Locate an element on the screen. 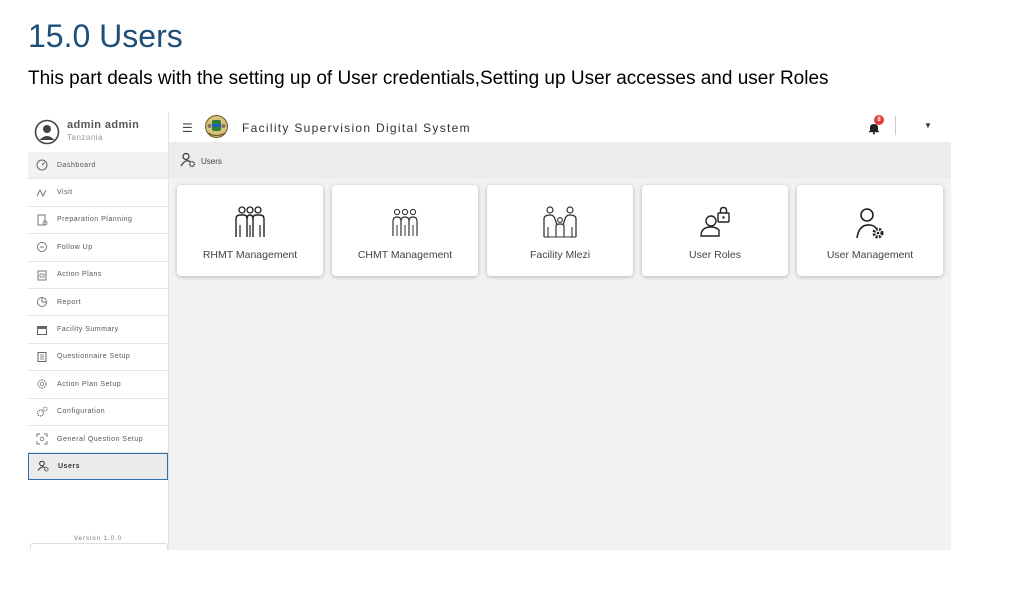 This screenshot has height=602, width=1027. user-lock-icon is located at coordinates (715, 221).